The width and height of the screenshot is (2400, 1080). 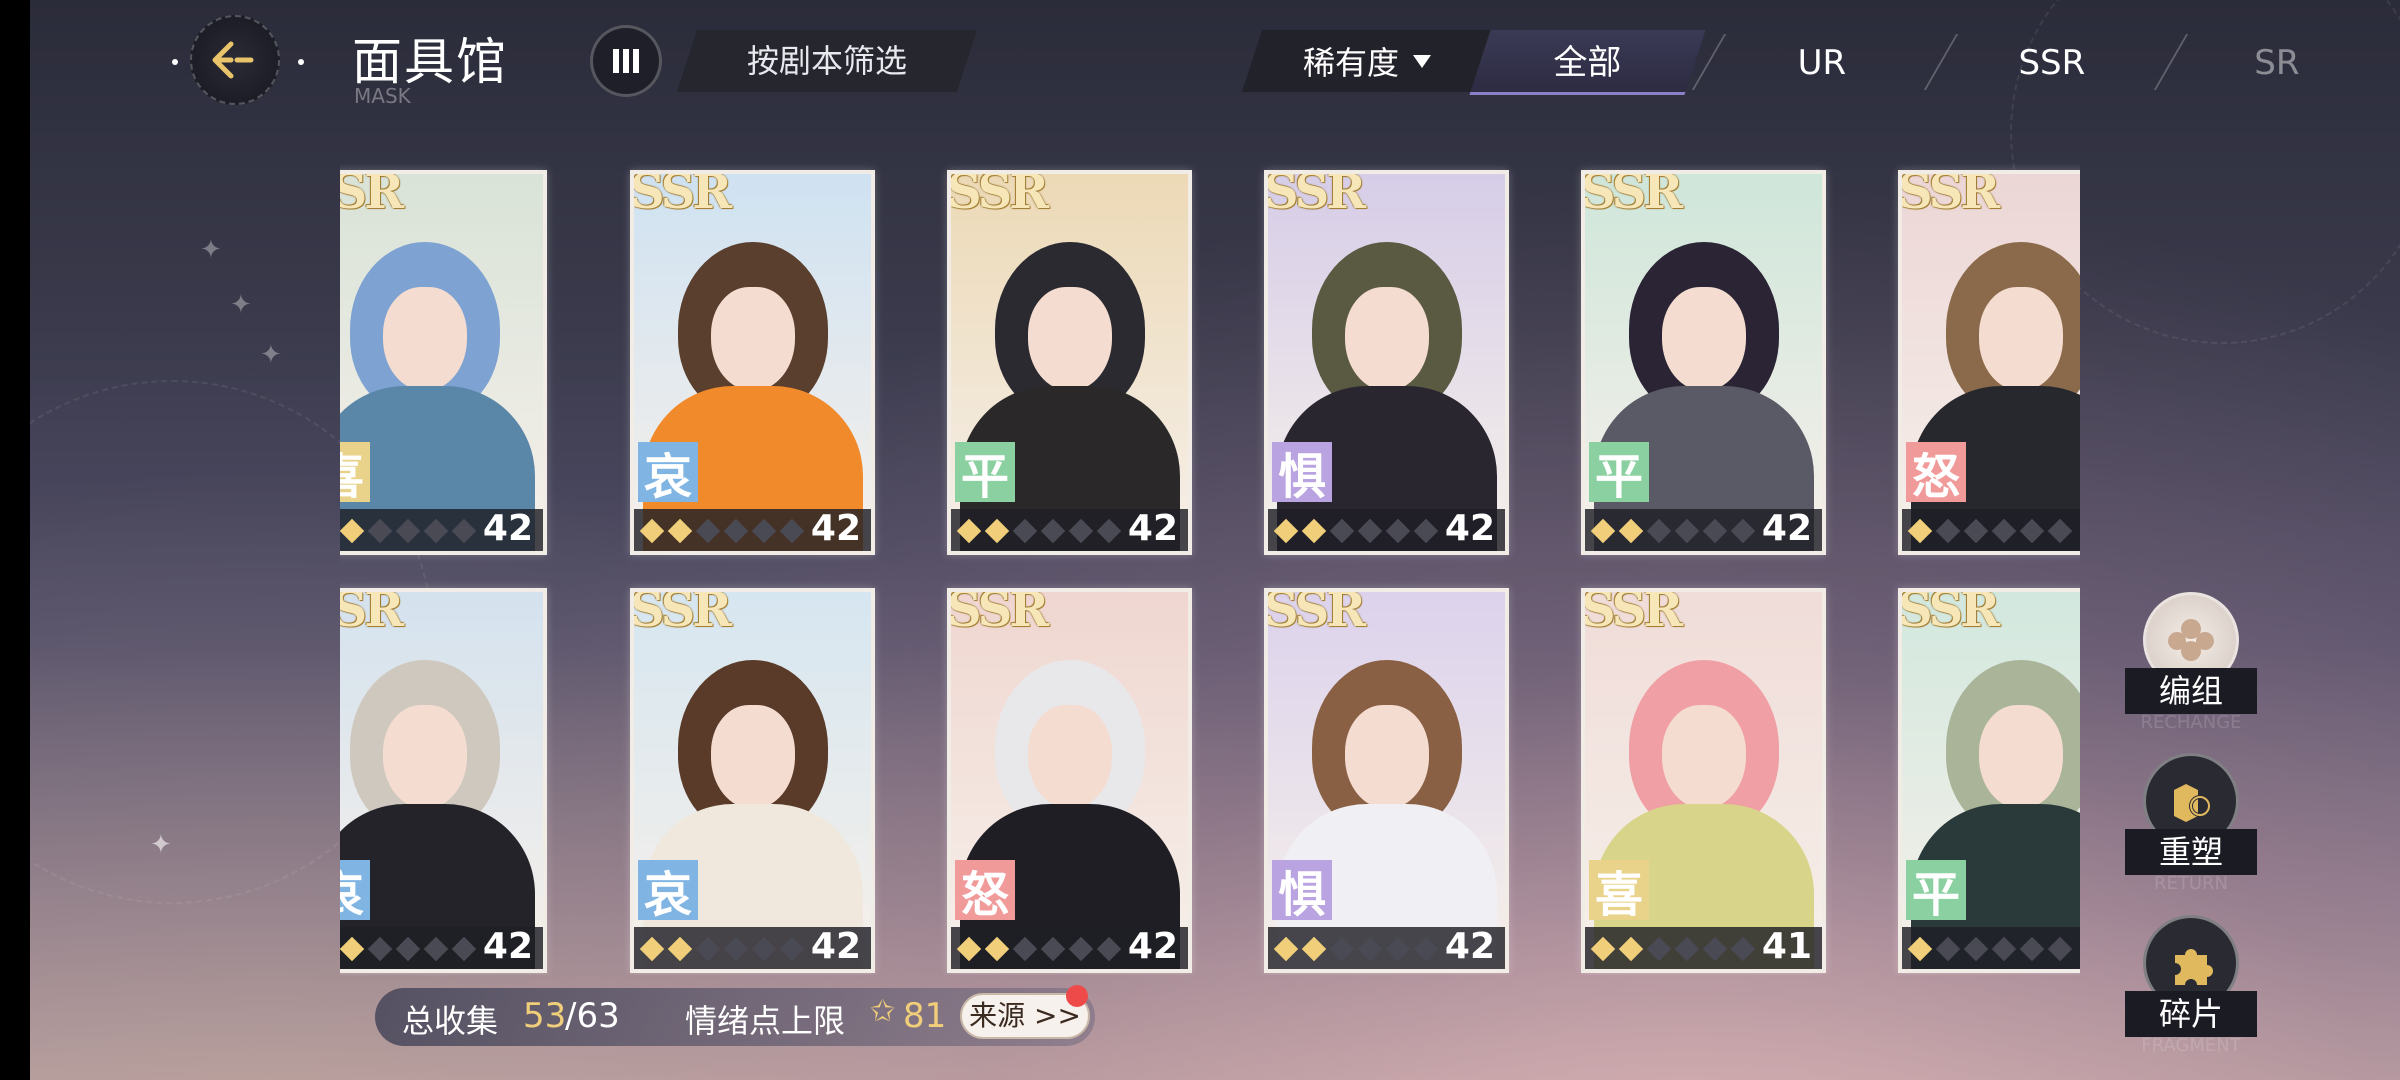 What do you see at coordinates (985, 473) in the screenshot?
I see `emotion-badge: 平` at bounding box center [985, 473].